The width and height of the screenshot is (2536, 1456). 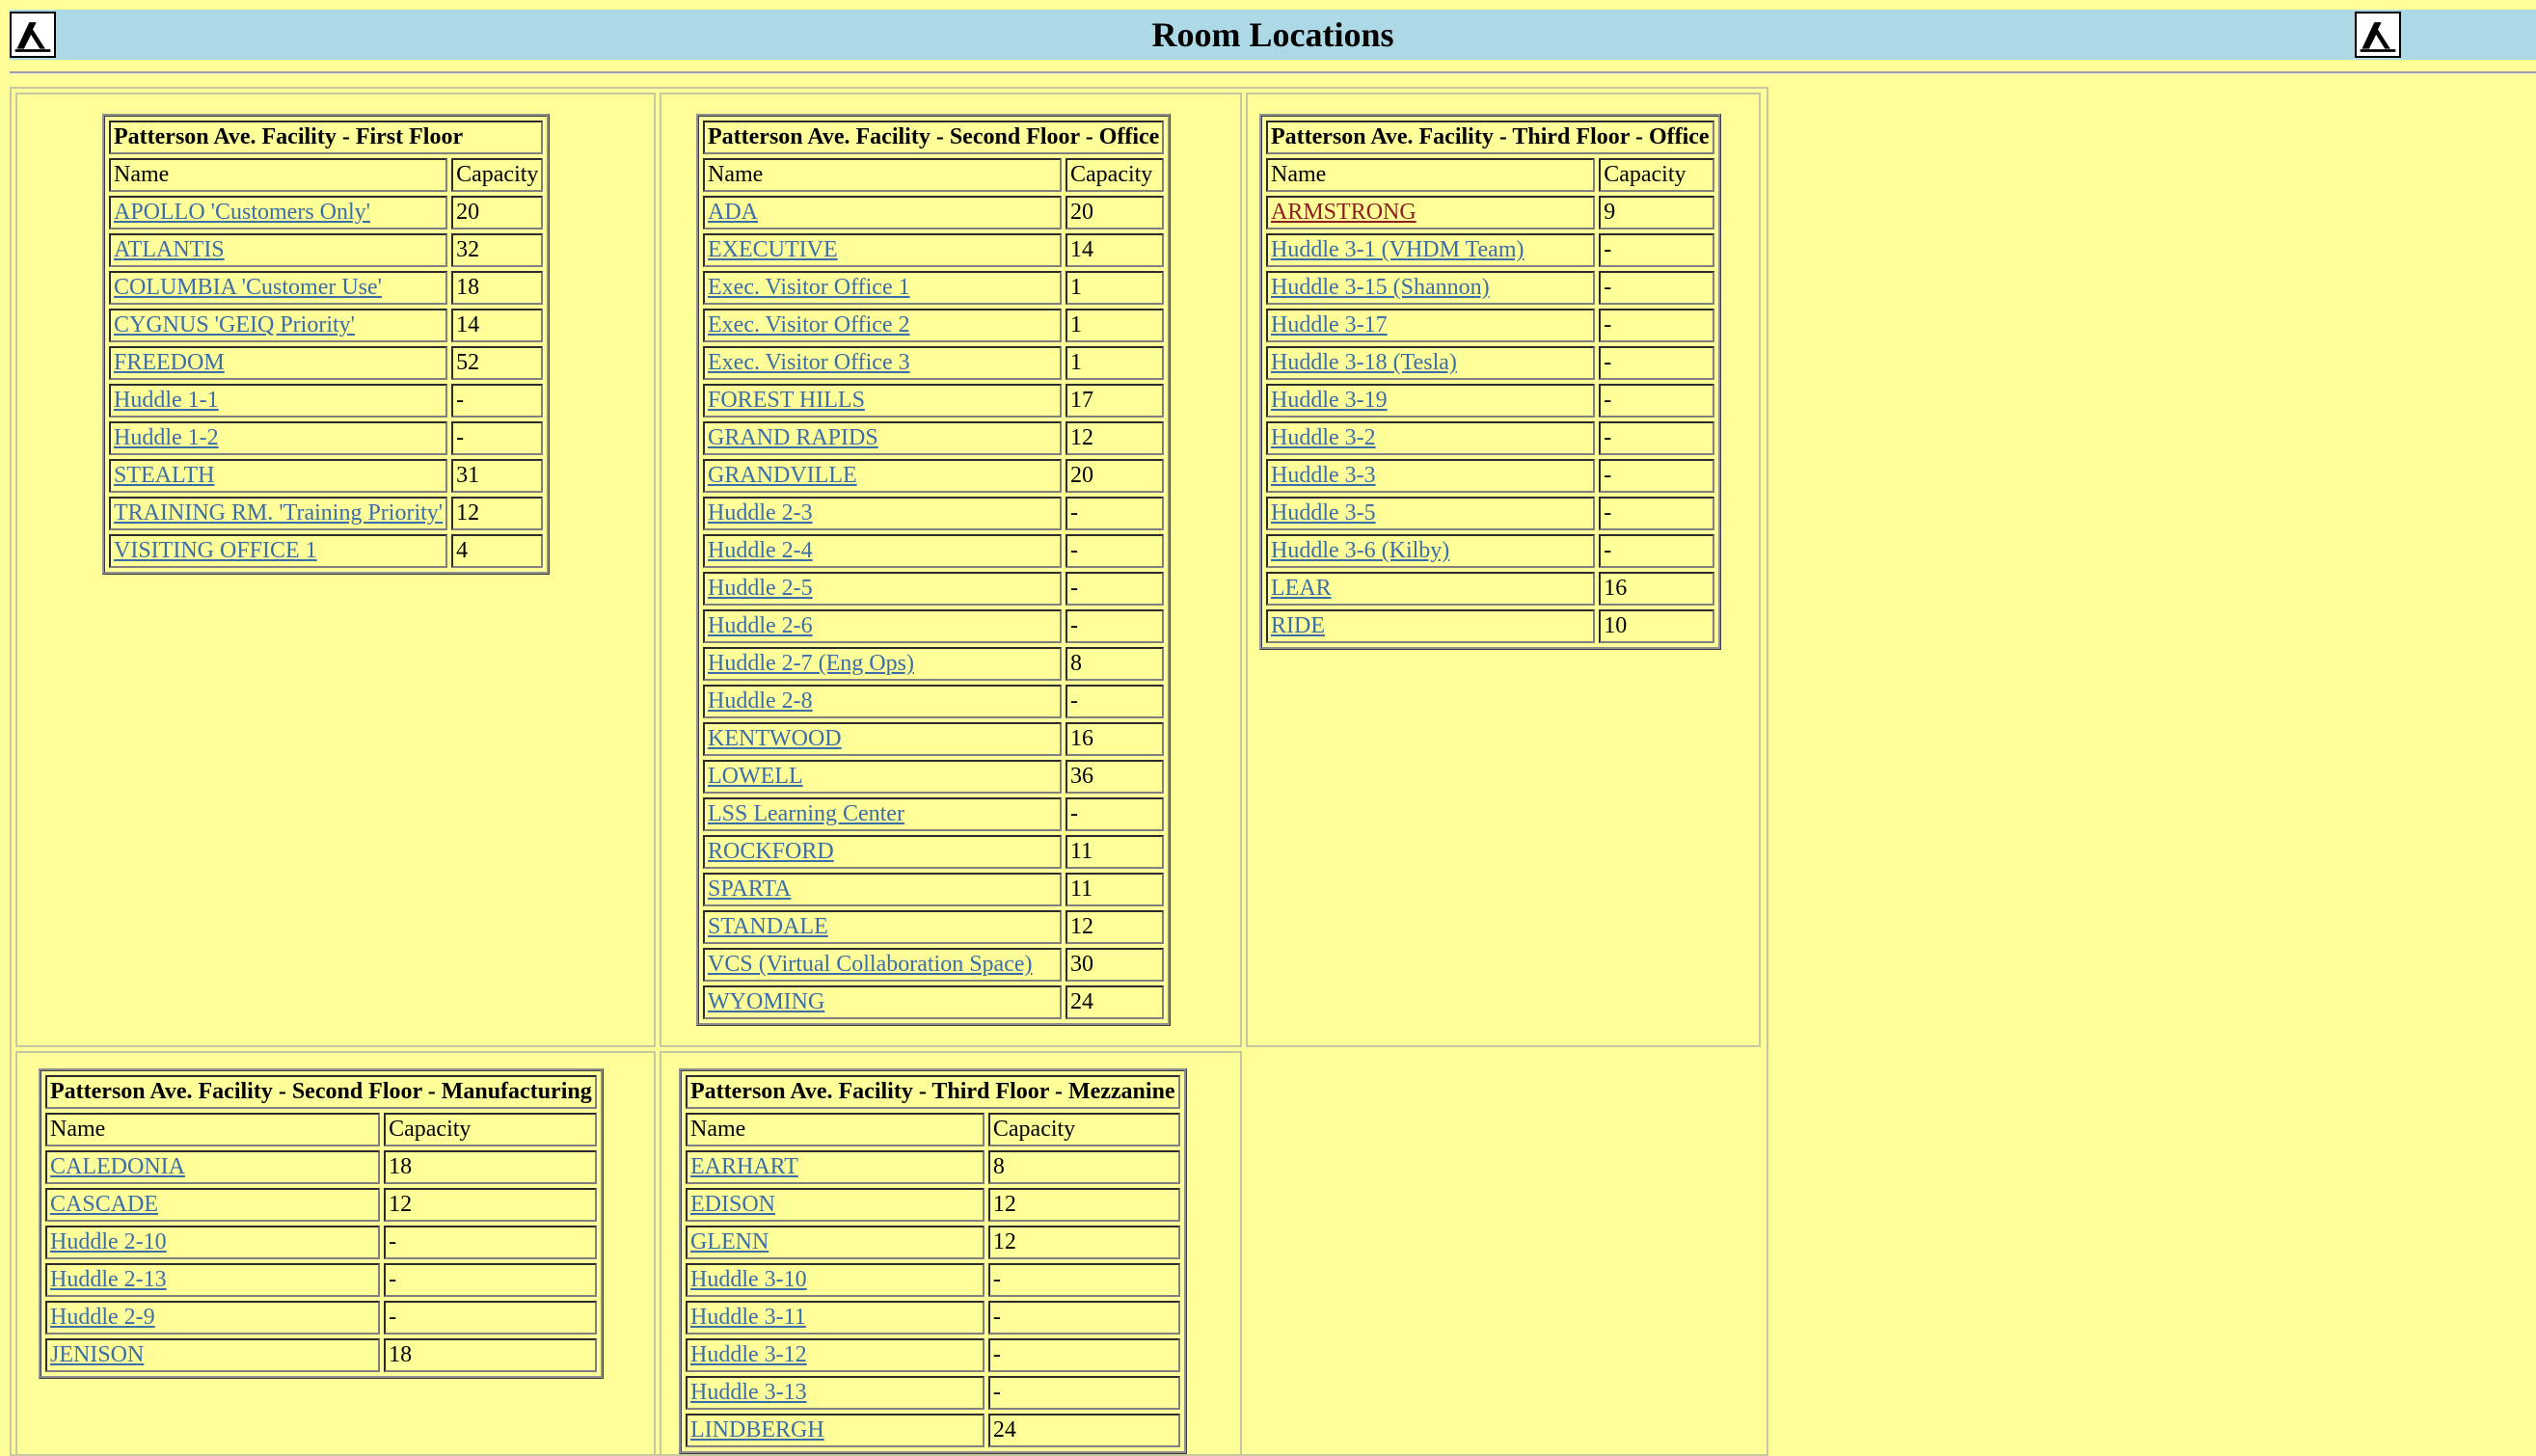 What do you see at coordinates (755, 776) in the screenshot?
I see `room-link: LOWELL` at bounding box center [755, 776].